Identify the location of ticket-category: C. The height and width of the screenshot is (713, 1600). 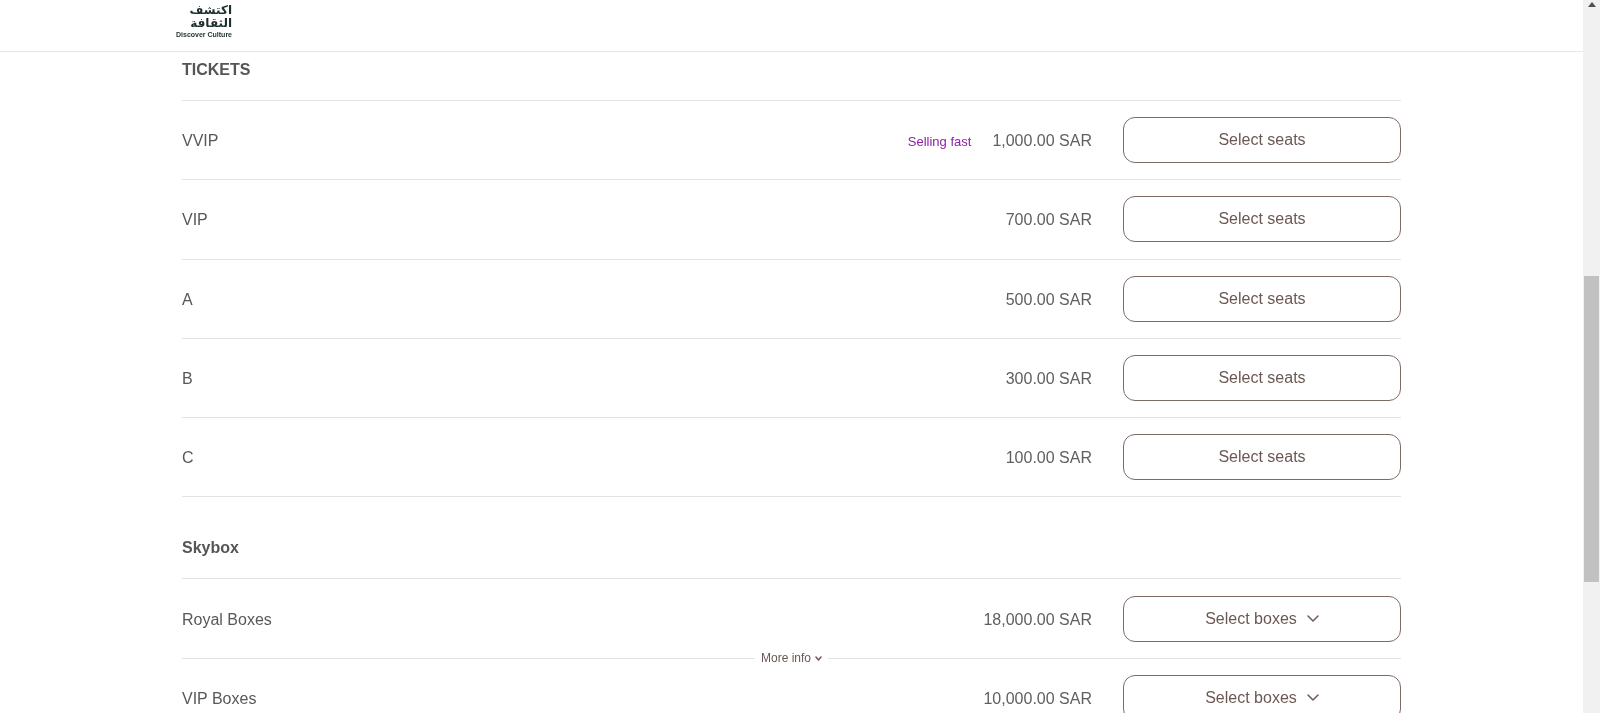
(188, 458).